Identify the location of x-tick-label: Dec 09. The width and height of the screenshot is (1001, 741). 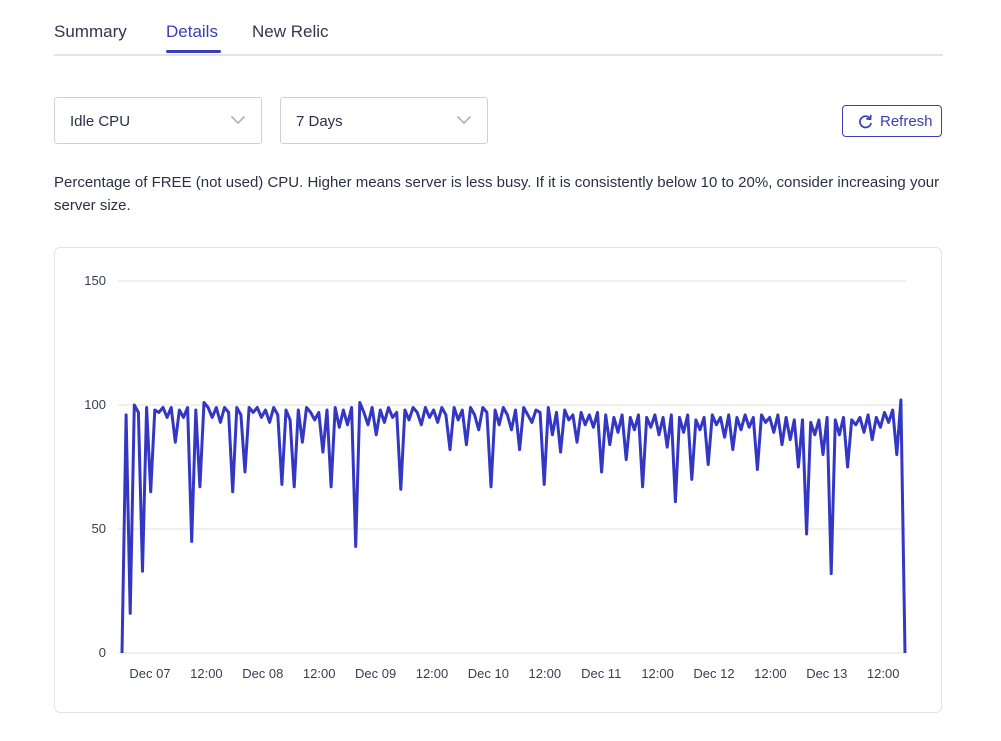
(375, 673).